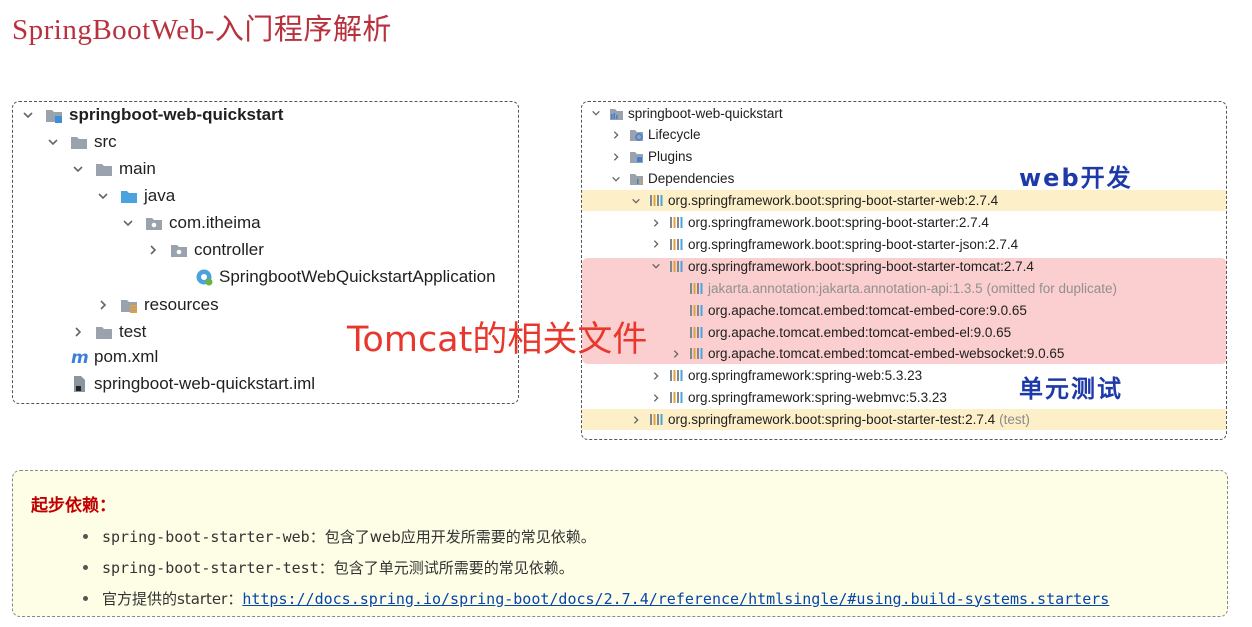  Describe the element at coordinates (357, 276) in the screenshot. I see `project-tree-label: SpringbootWebQuickstartApplication` at that location.